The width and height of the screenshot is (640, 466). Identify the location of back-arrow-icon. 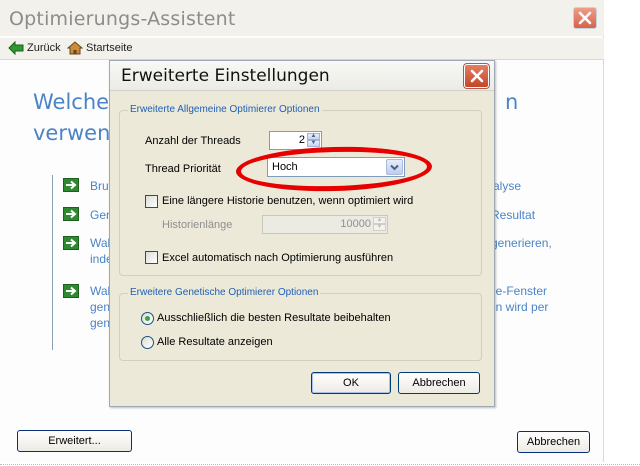
(16, 48).